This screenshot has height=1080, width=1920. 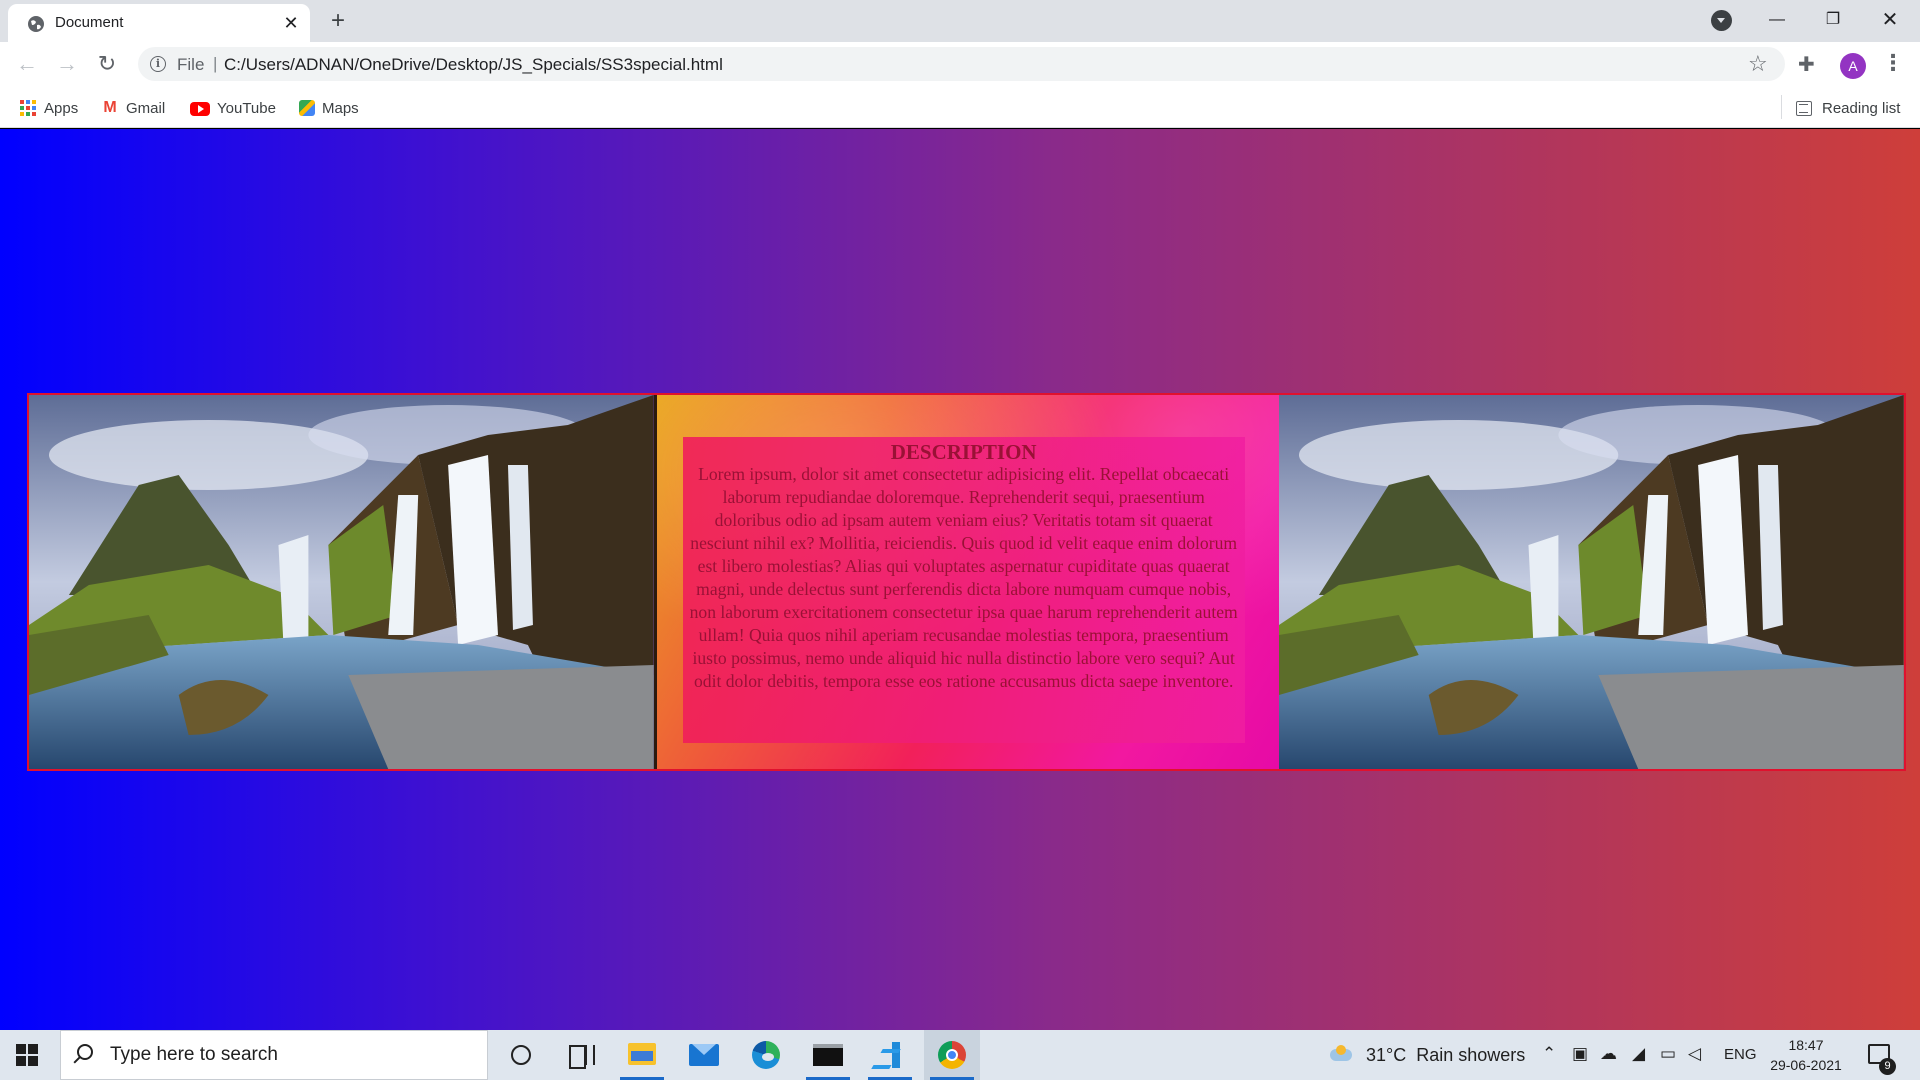 I want to click on battery-icon: ▭, so click(x=1668, y=1054).